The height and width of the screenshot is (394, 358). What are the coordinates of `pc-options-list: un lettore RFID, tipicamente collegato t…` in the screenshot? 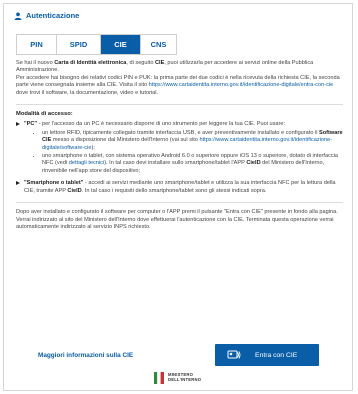 It's located at (183, 152).